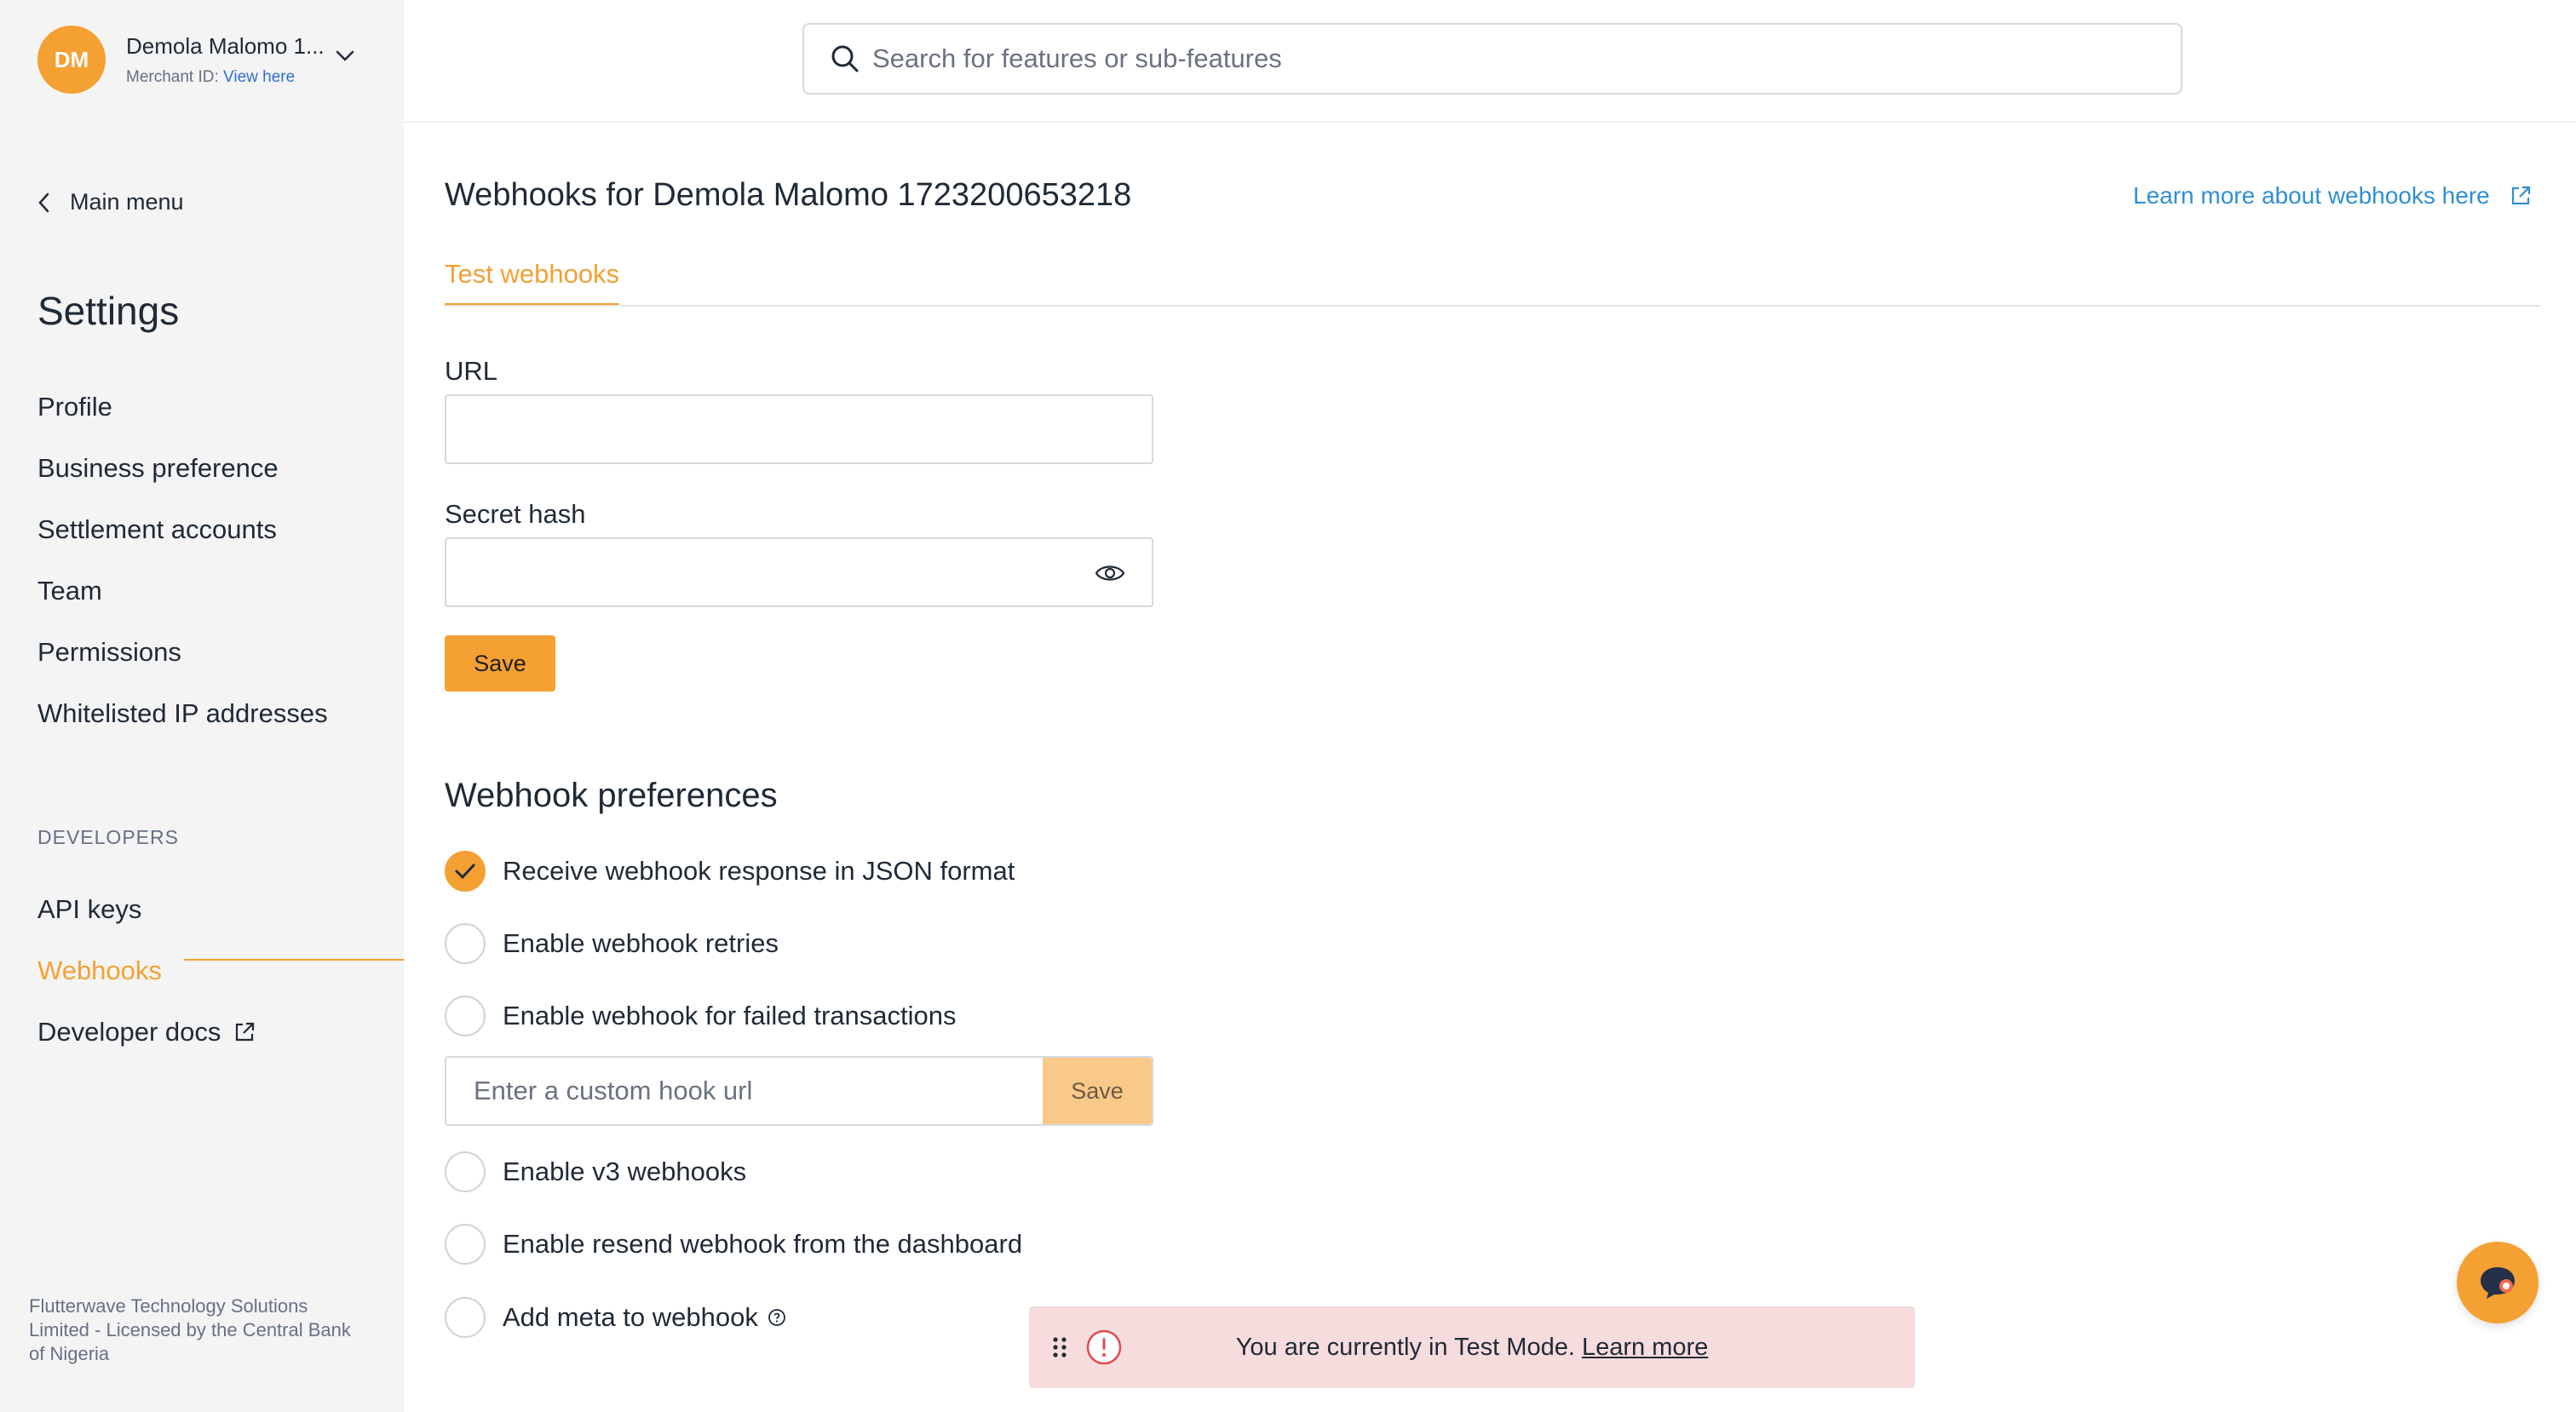 The width and height of the screenshot is (2576, 1412). What do you see at coordinates (173, 76) in the screenshot?
I see `merchant-id-label: Merchant ID:` at bounding box center [173, 76].